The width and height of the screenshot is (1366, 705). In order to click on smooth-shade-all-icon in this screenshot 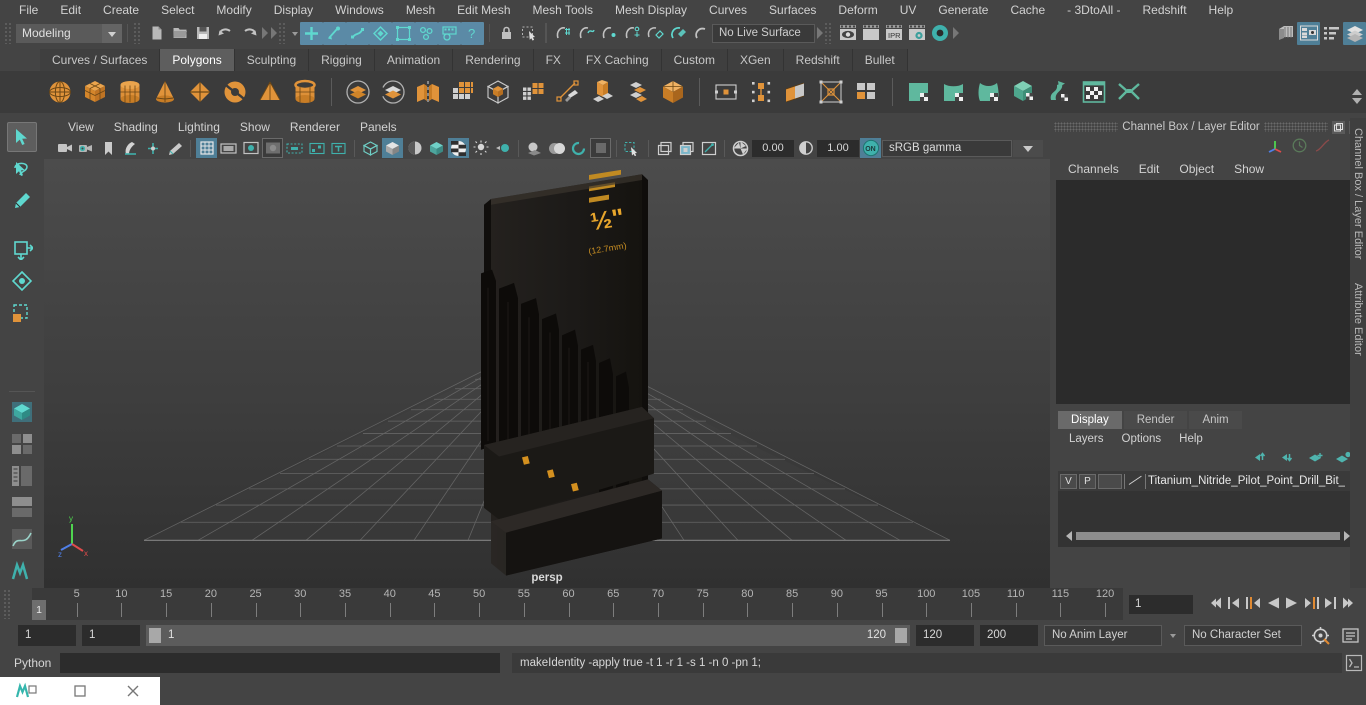, I will do `click(392, 148)`.